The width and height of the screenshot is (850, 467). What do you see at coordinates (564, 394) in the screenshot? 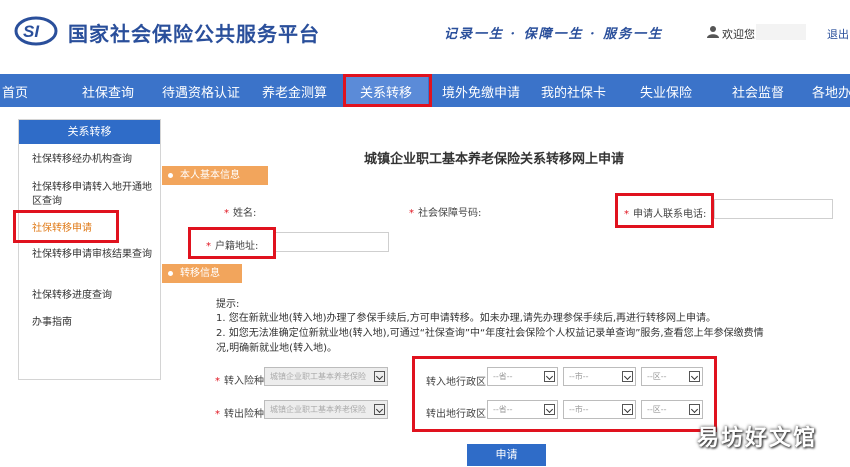
I see `region-highlight-box` at bounding box center [564, 394].